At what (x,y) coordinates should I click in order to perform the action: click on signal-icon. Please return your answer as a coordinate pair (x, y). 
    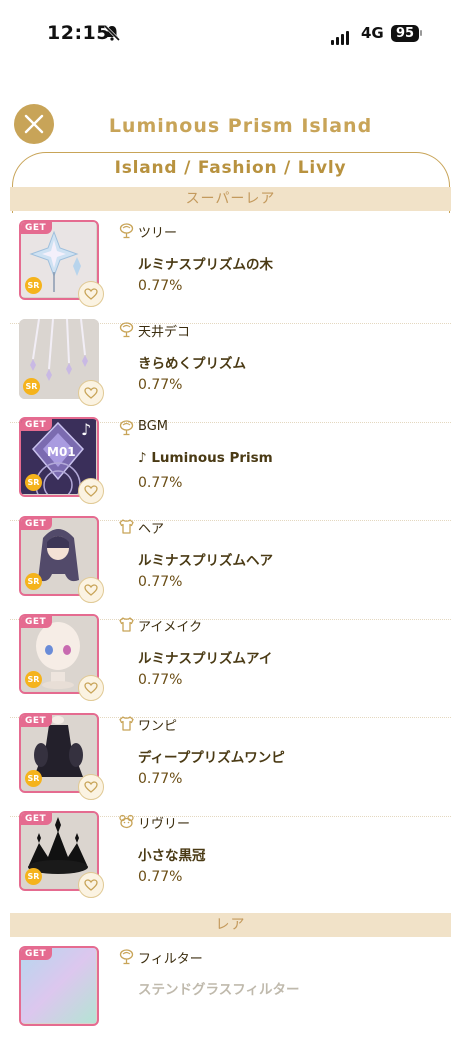
    Looking at the image, I should click on (341, 35).